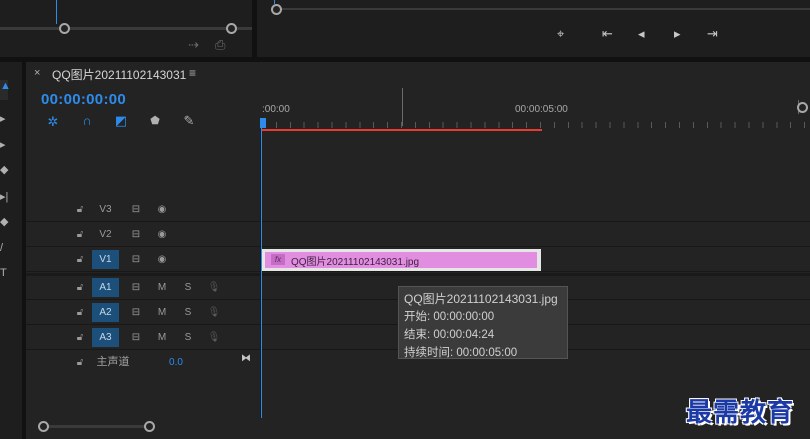  What do you see at coordinates (192, 73) in the screenshot?
I see `sequence-menu-icon: ≡` at bounding box center [192, 73].